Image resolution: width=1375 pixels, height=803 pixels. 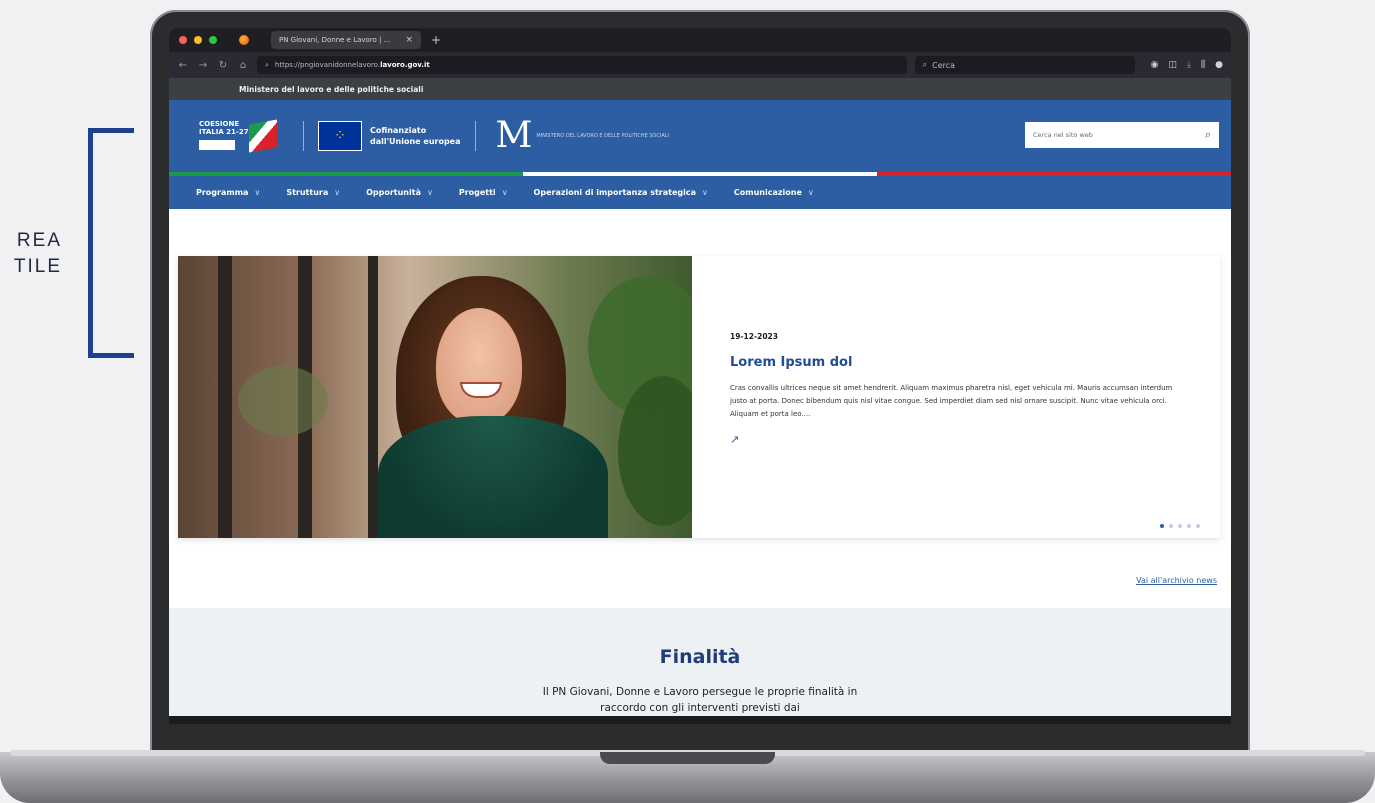 I want to click on stripe-green, so click(x=346, y=174).